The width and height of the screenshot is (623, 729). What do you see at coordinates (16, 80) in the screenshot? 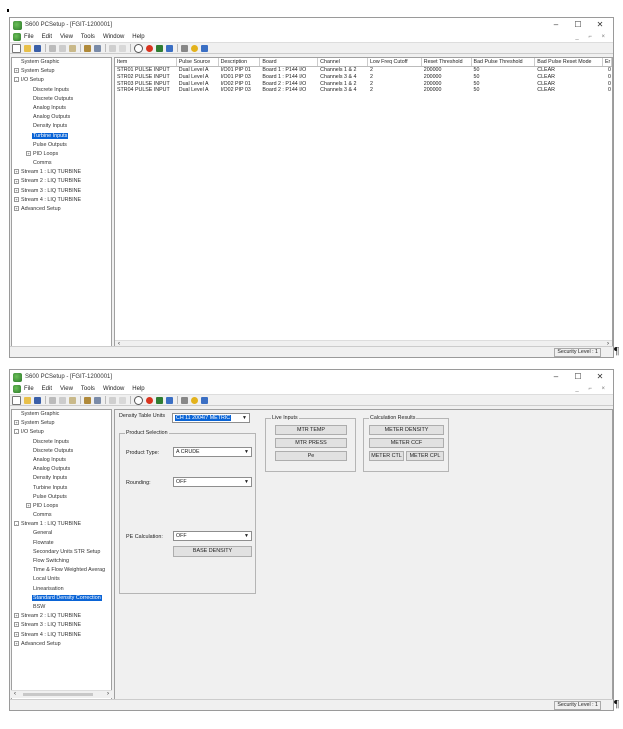
I see `collapse-icon: -` at bounding box center [16, 80].